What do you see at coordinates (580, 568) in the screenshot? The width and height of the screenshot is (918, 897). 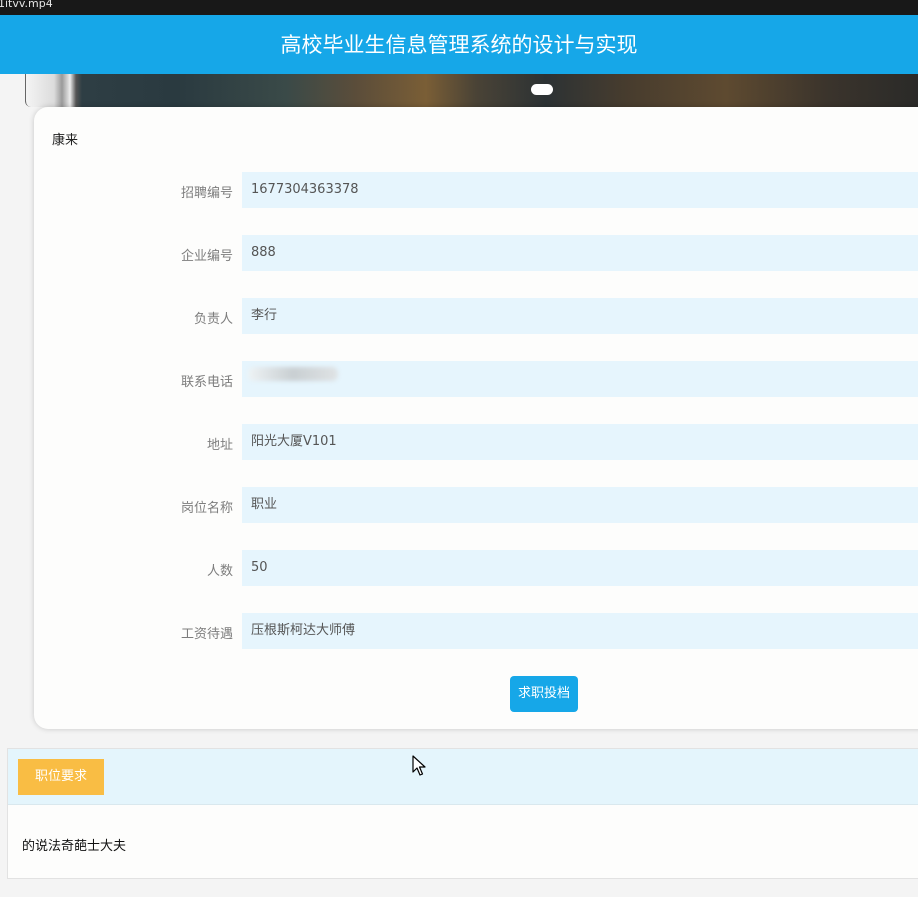 I see `headcount-field: 50` at bounding box center [580, 568].